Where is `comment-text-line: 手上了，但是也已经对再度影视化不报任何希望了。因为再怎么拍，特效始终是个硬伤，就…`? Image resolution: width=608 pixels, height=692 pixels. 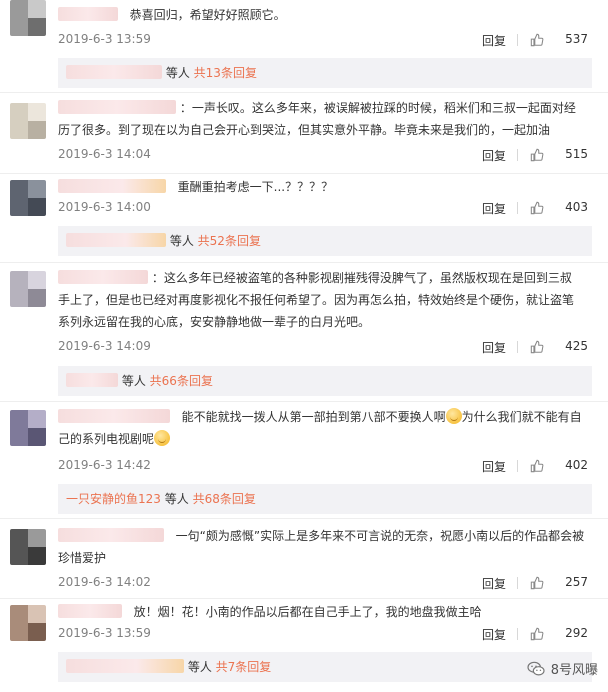 comment-text-line: 手上了，但是也已经对再度影视化不报任何希望了。因为再怎么拍，特效始终是个硬伤，就… is located at coordinates (316, 300).